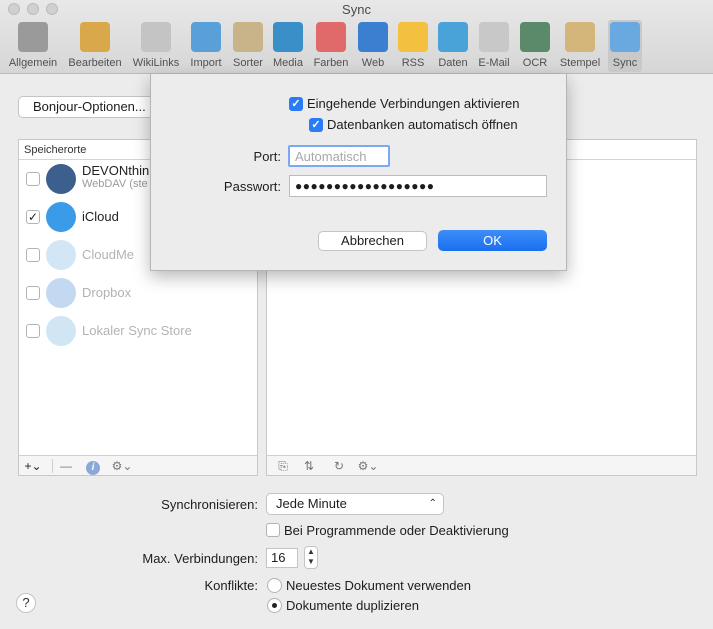 The image size is (713, 629). What do you see at coordinates (156, 37) in the screenshot?
I see `puzzle-icon` at bounding box center [156, 37].